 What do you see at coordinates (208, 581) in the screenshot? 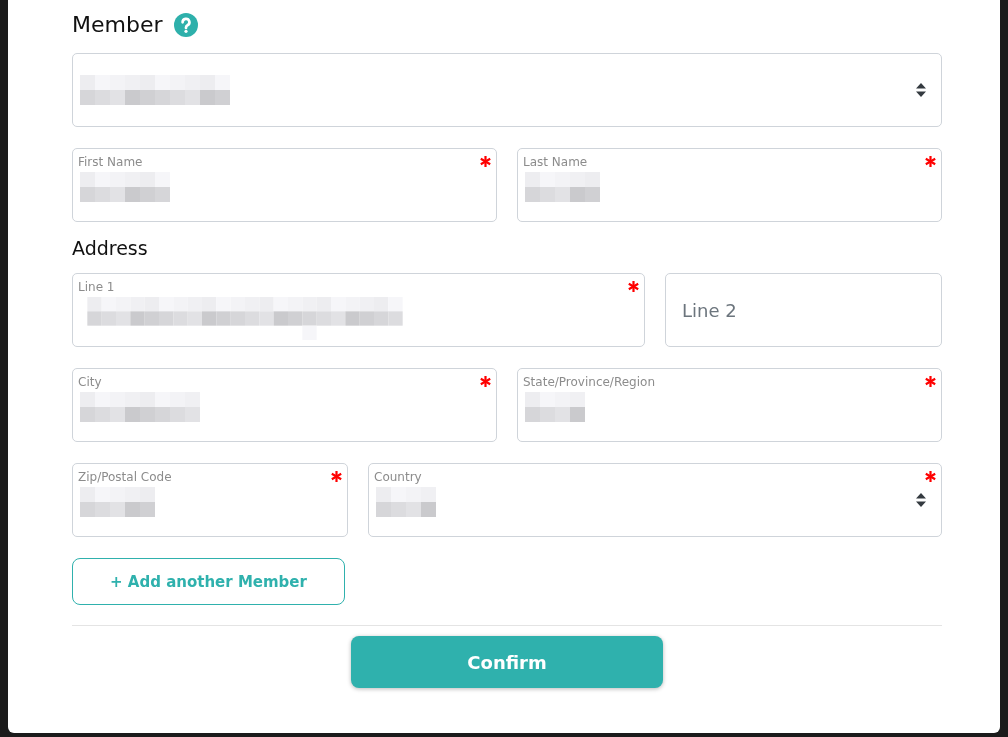
I see `add-member-button: + Add another Member` at bounding box center [208, 581].